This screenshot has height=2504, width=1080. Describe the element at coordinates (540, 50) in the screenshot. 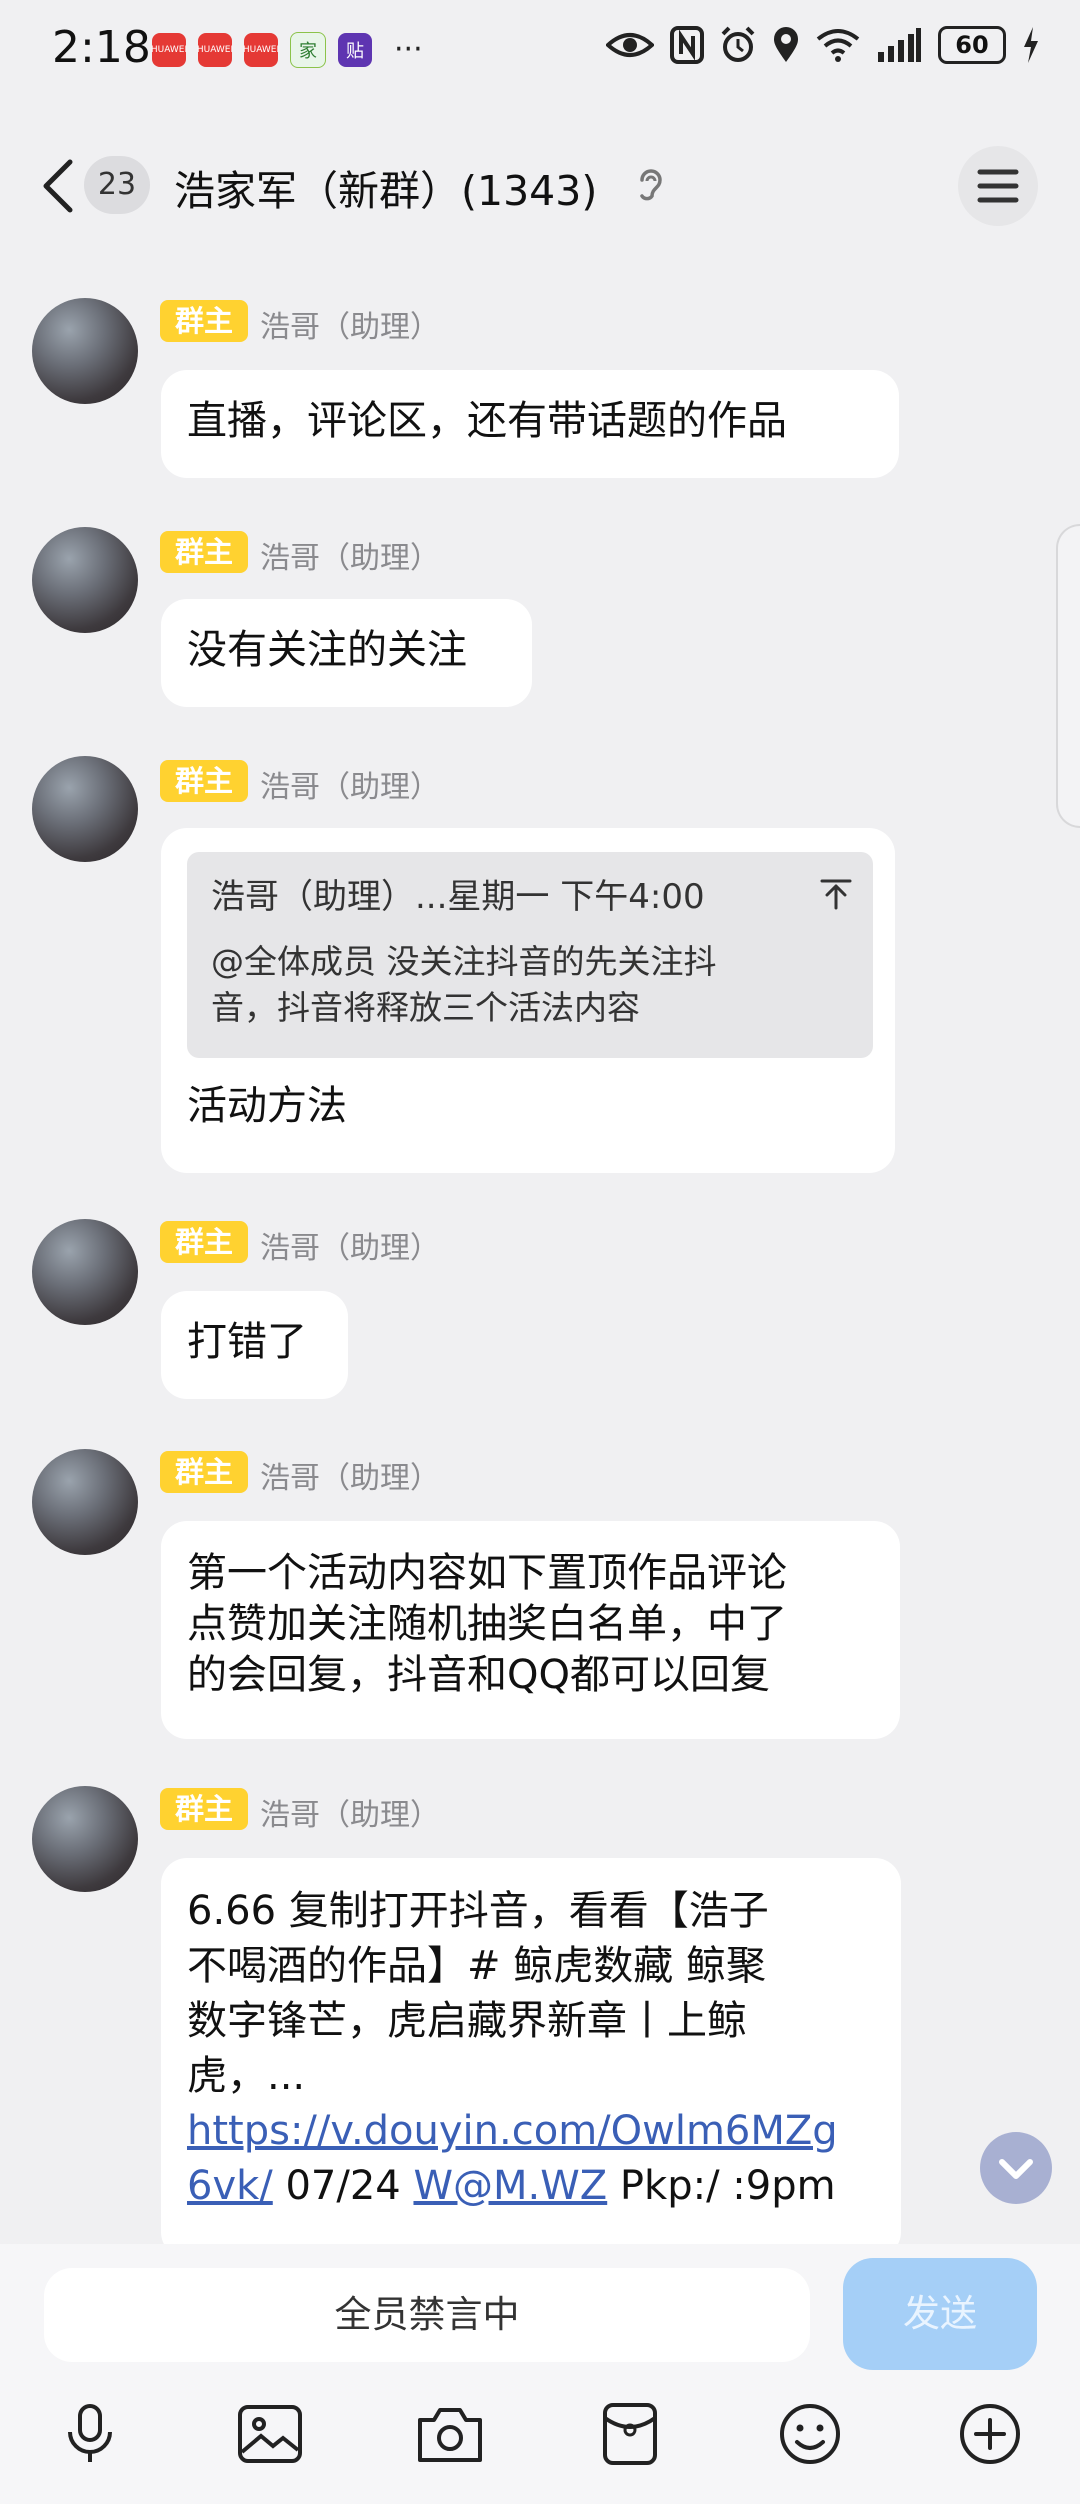

I see `status-bar: 2:18 HUAWEI HUAWEI HUAWEI 家 贴 ··· 60` at that location.